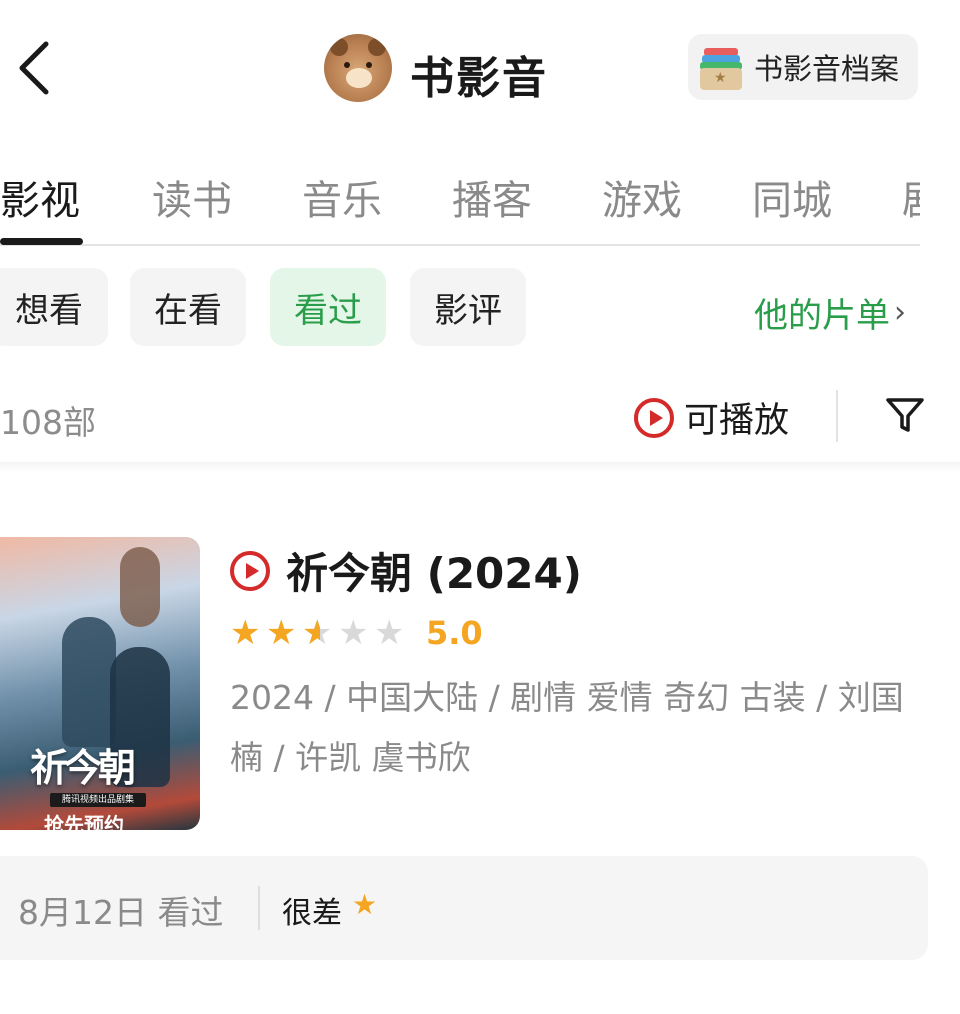  I want to click on playable-filter-button: 可播放, so click(711, 417).